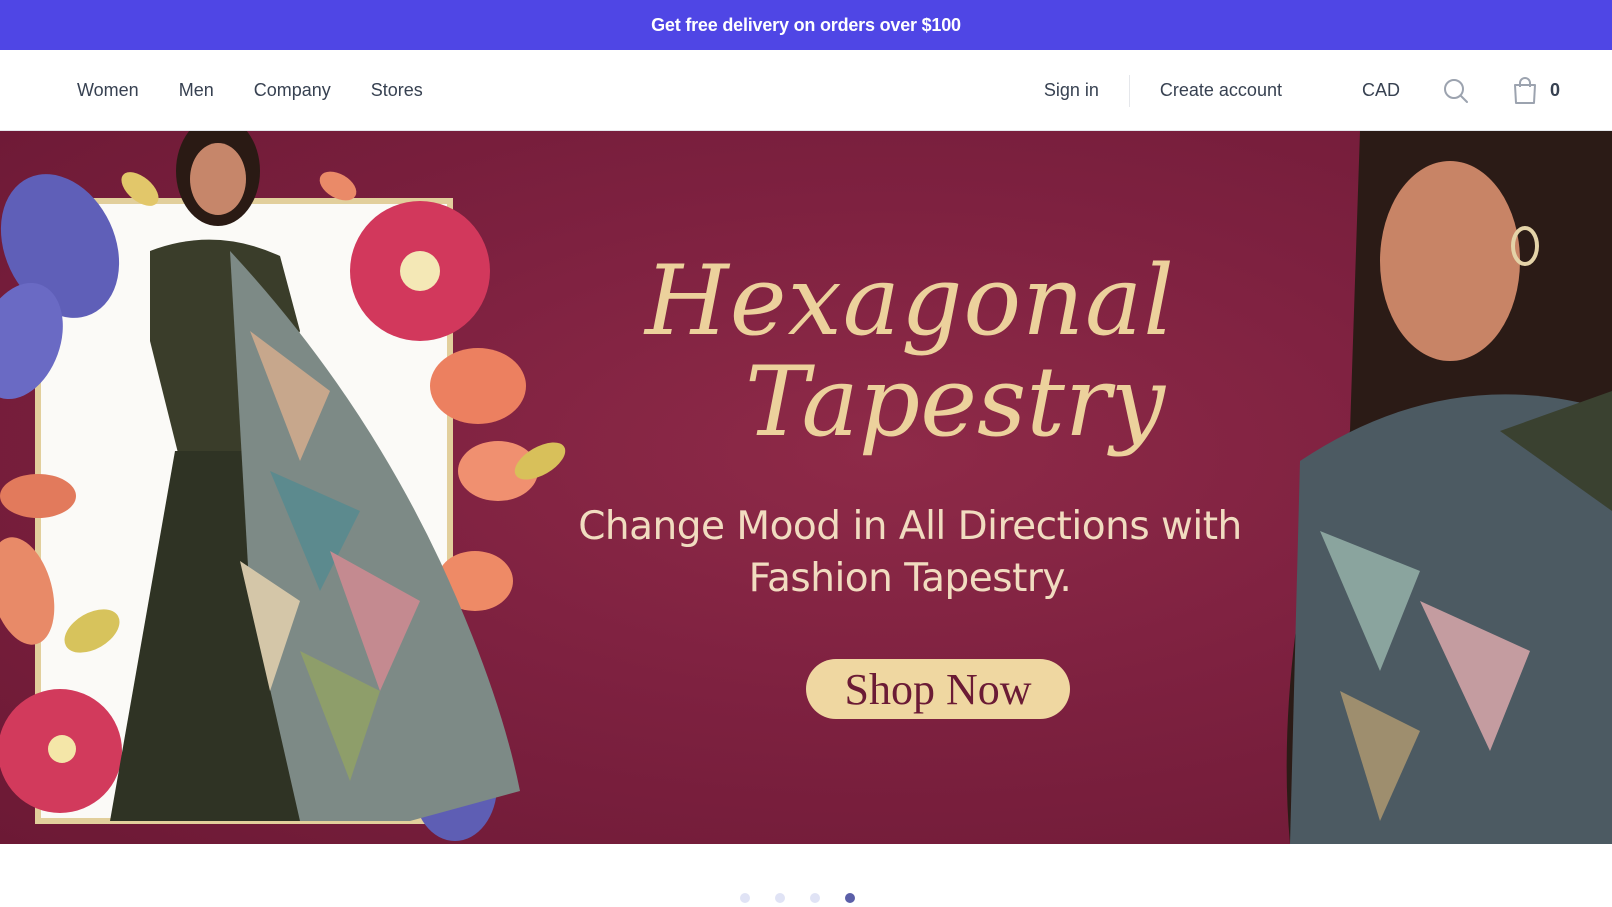 Image resolution: width=1612 pixels, height=907 pixels. Describe the element at coordinates (797, 898) in the screenshot. I see `carousel-dots` at that location.